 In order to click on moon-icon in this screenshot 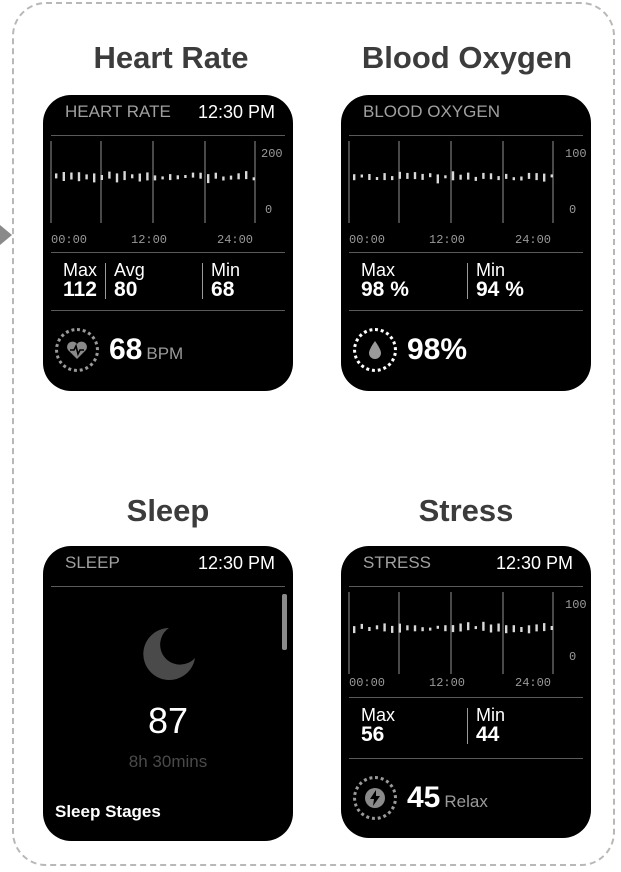, I will do `click(169, 656)`.